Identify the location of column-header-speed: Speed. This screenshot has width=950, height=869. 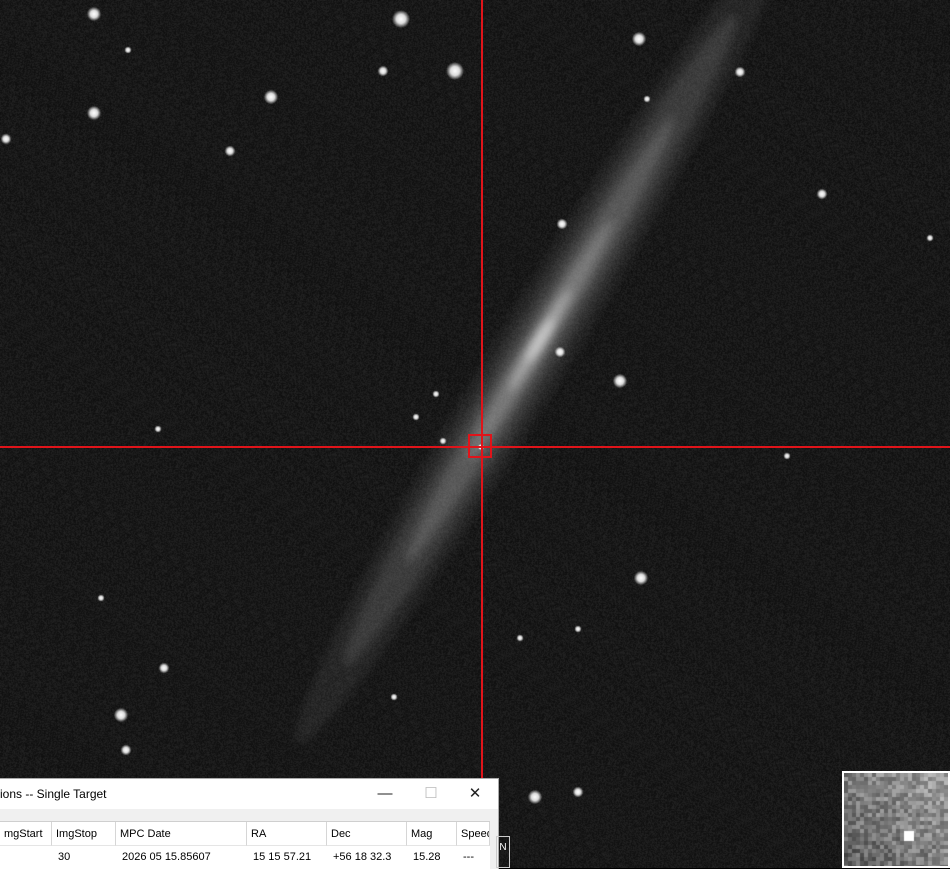
(473, 834).